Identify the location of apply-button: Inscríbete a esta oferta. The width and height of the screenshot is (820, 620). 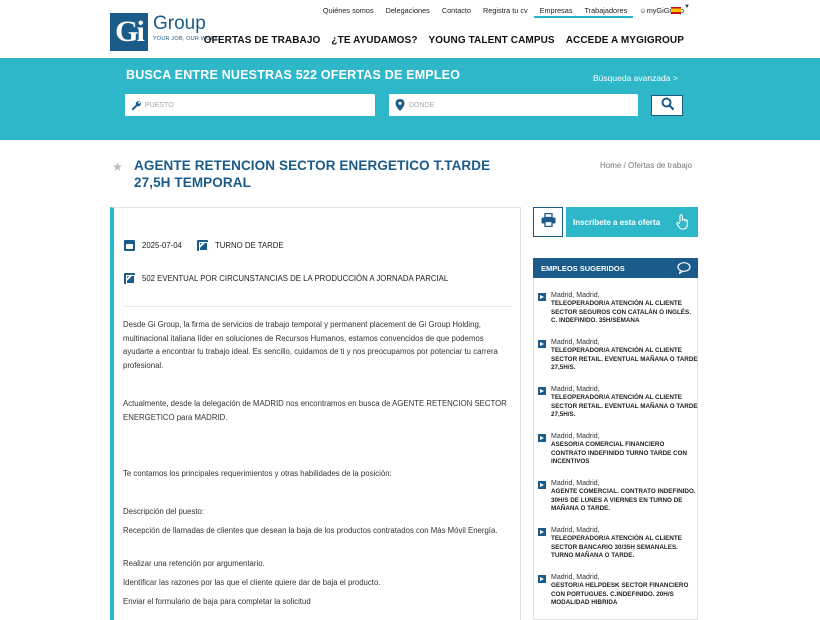
(632, 222).